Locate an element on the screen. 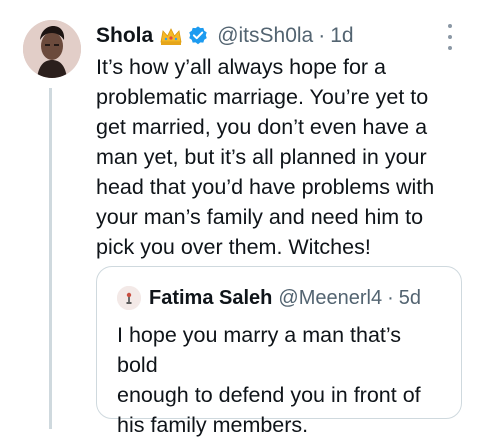  tweet-time: 1d is located at coordinates (341, 36).